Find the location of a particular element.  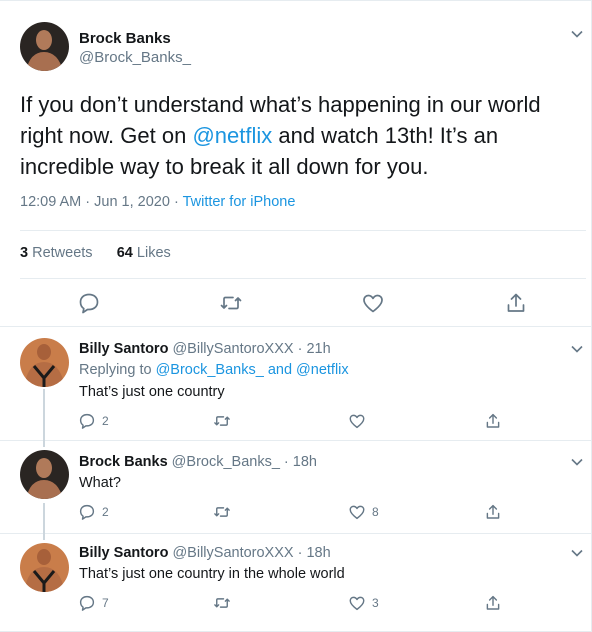

reply-action: 7 is located at coordinates (93, 603).